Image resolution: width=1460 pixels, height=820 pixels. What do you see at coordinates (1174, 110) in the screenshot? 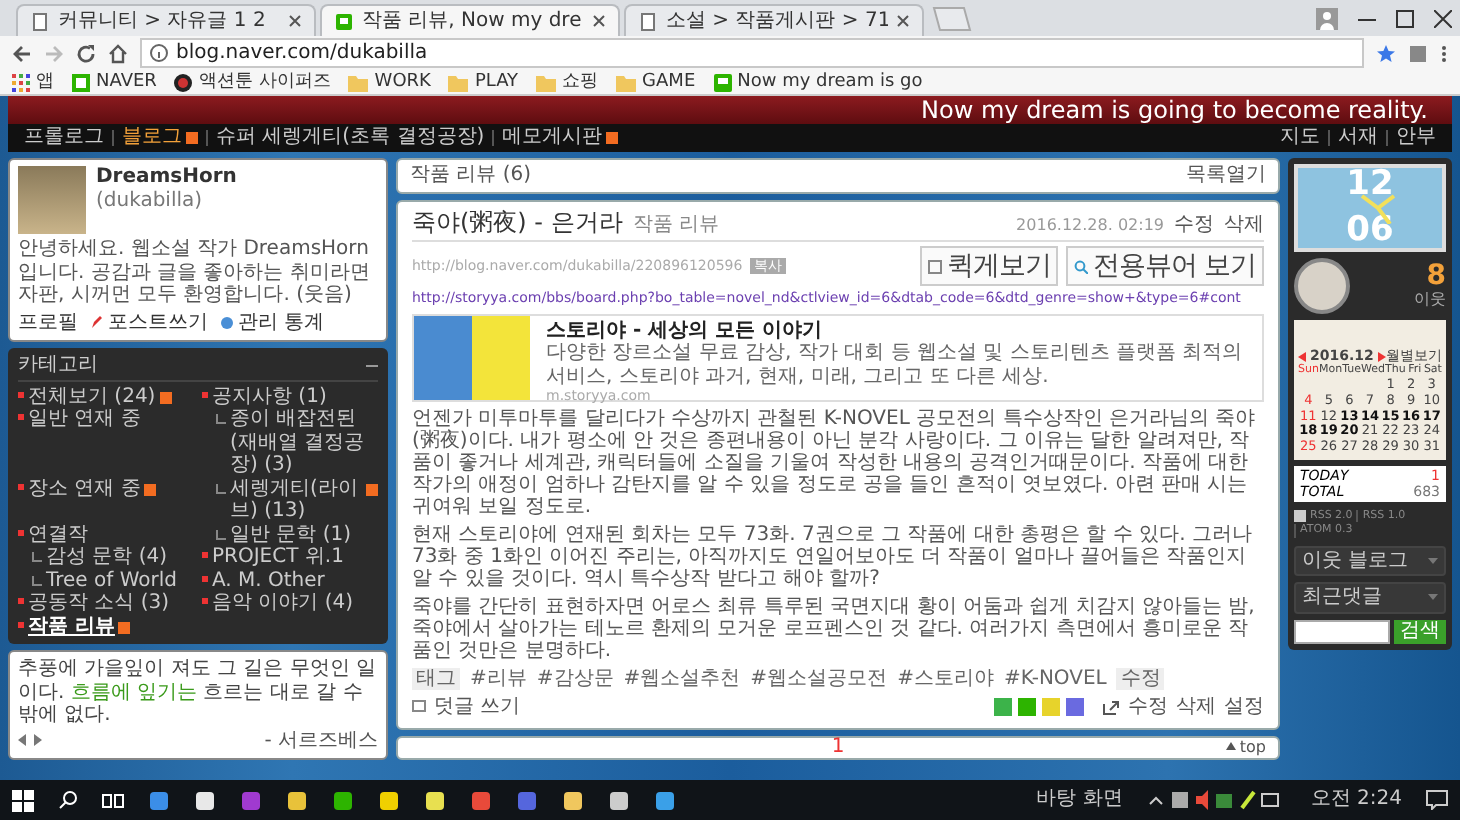
I see `blog-motto: Now my dream is going to become reality.` at bounding box center [1174, 110].